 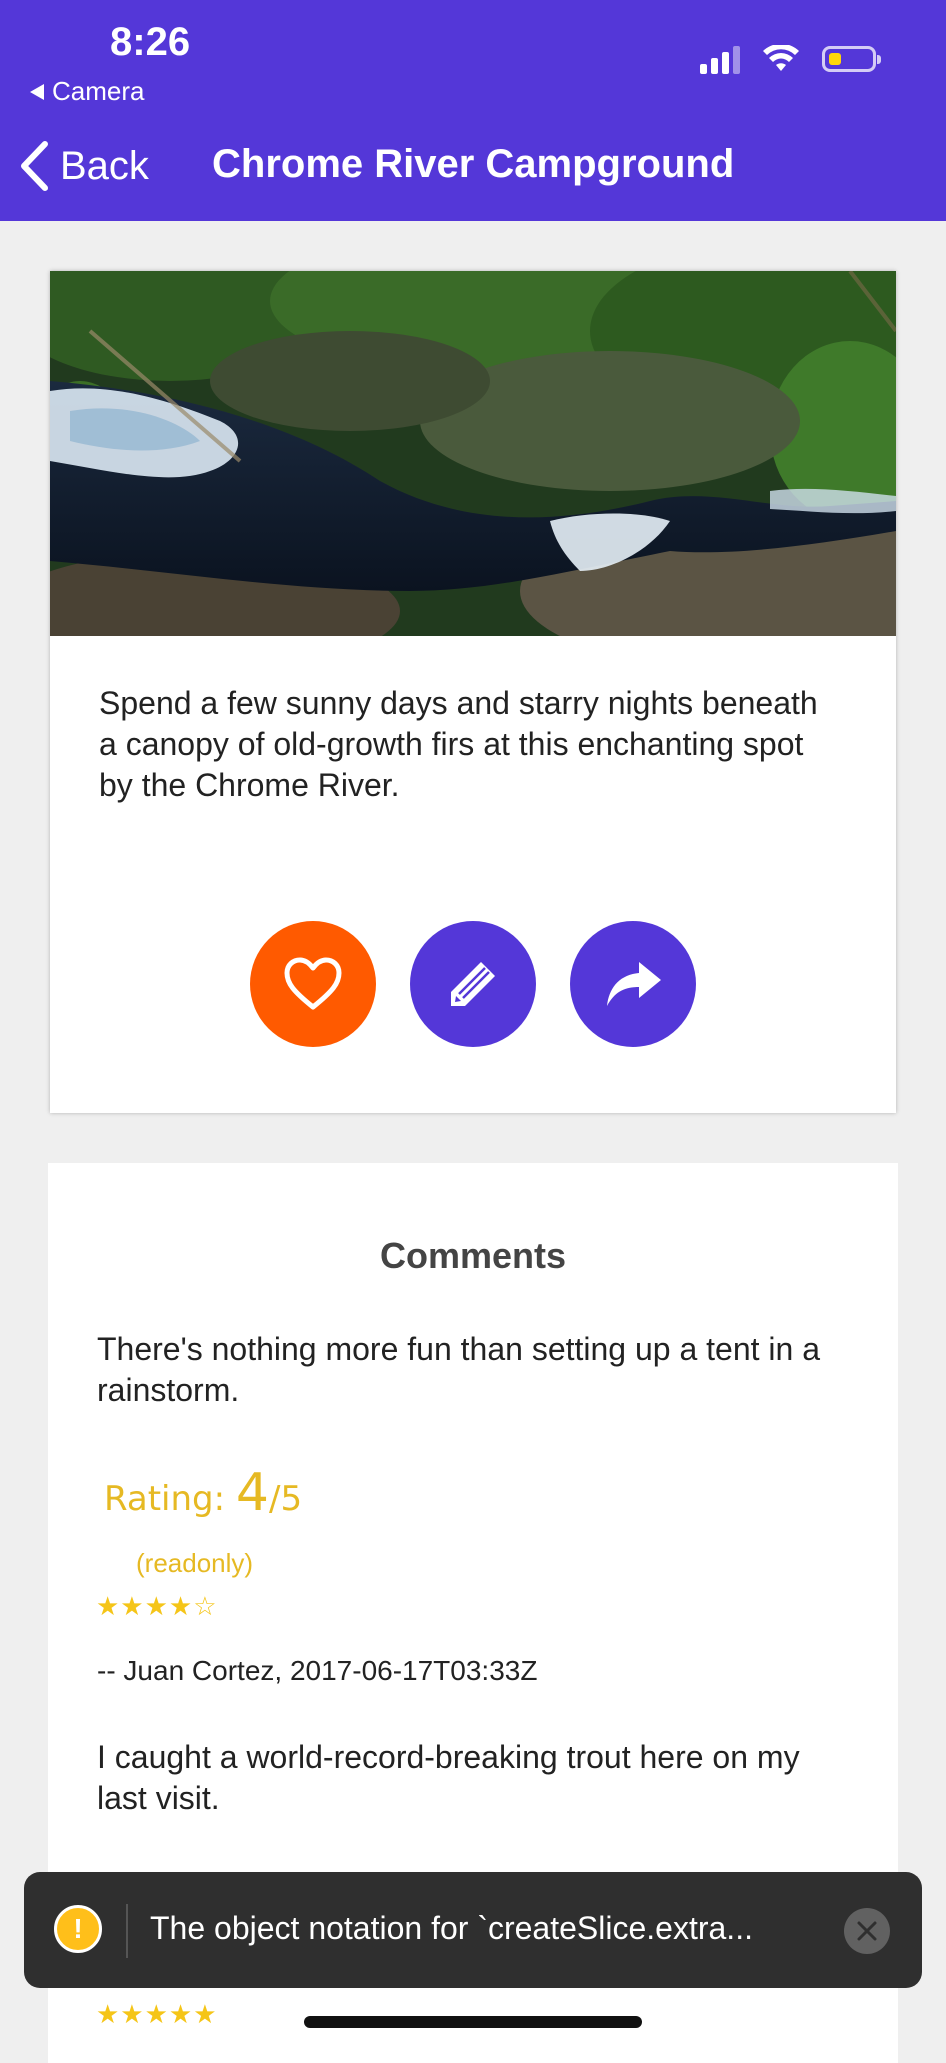 I want to click on app-header: 8:26 Camera Back Chrome River Campground, so click(x=473, y=110).